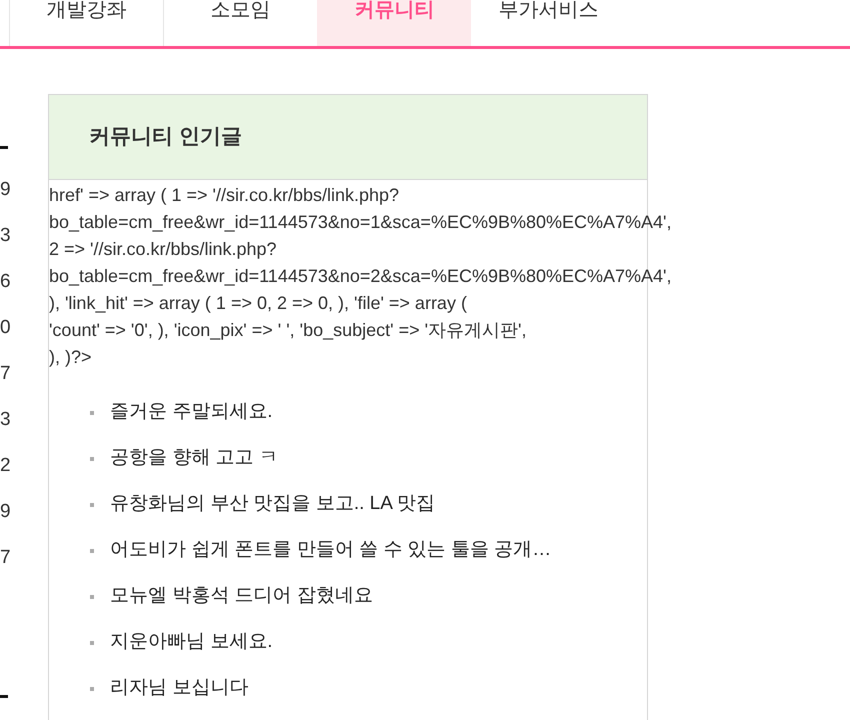  I want to click on count-text: 0, so click(6, 328).